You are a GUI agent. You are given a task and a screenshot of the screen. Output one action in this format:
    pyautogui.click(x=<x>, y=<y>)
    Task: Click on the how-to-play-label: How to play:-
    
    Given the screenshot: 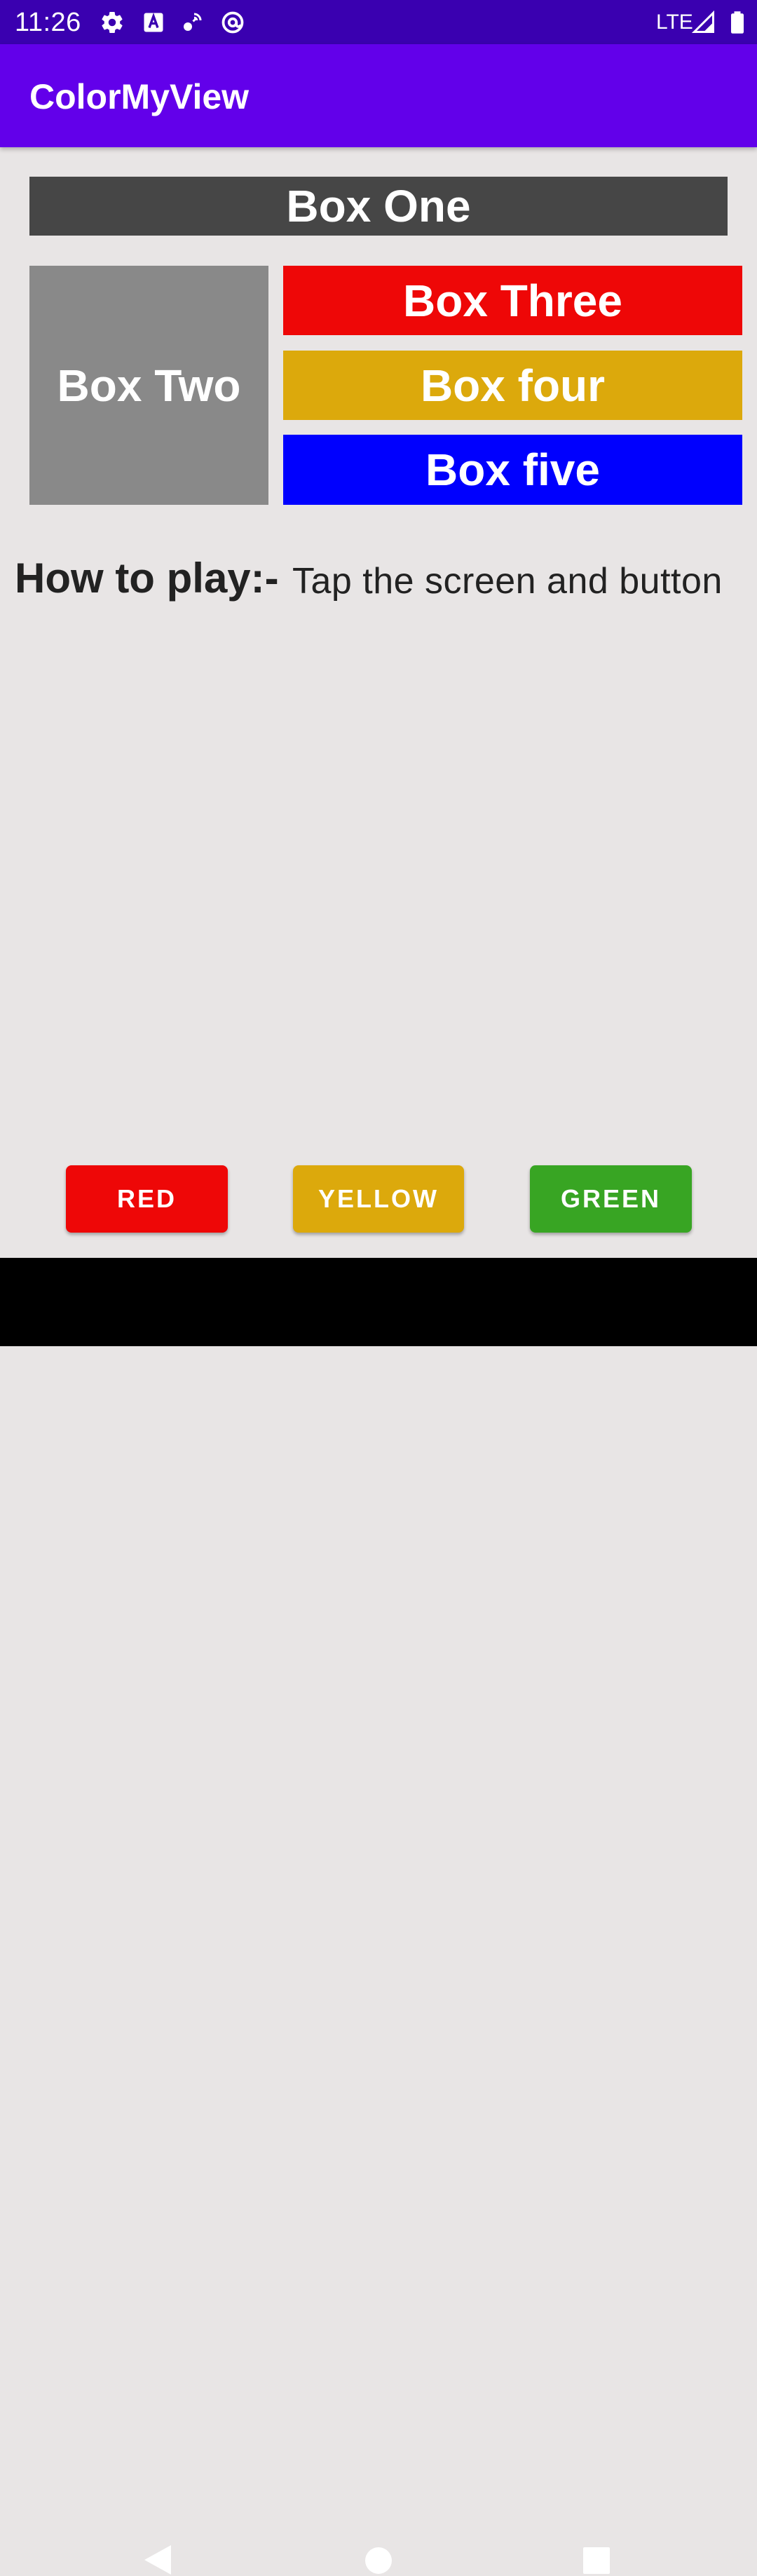 What is the action you would take?
    pyautogui.click(x=147, y=578)
    